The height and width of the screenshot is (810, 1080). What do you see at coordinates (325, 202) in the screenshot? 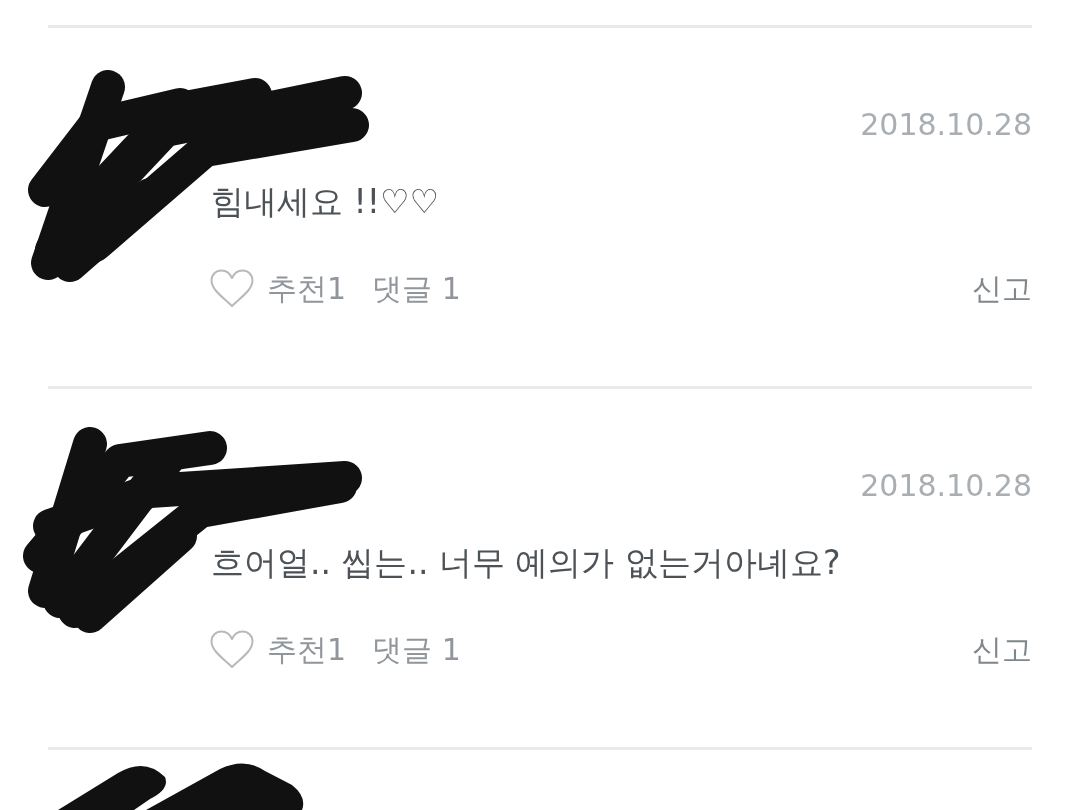
I see `comment-text: 힘내세요 !!♡♡` at bounding box center [325, 202].